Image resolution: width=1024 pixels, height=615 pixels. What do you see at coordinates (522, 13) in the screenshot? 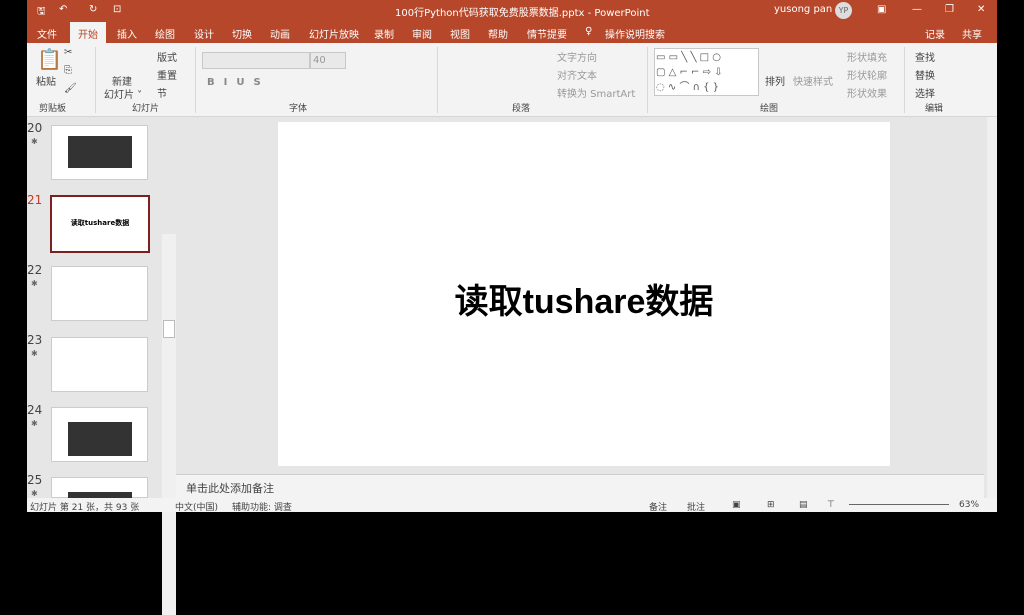
I see `window-title: 100行Python代码获取免费股票数据.pptx - PowerPoint` at bounding box center [522, 13].